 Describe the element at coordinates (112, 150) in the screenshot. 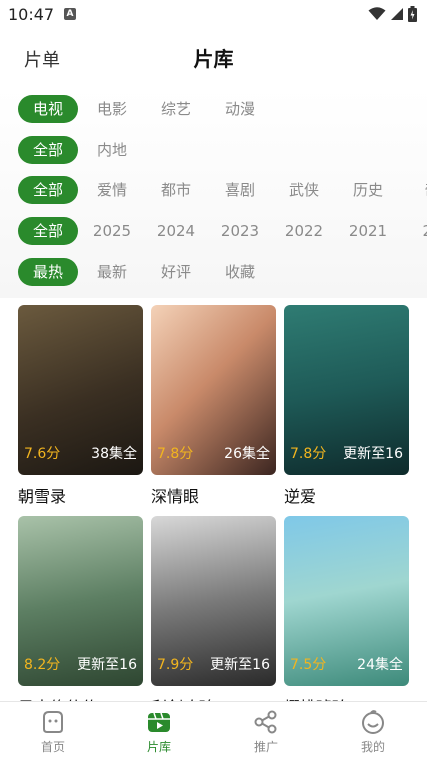

I see `filter-region-mainland: 内地` at that location.